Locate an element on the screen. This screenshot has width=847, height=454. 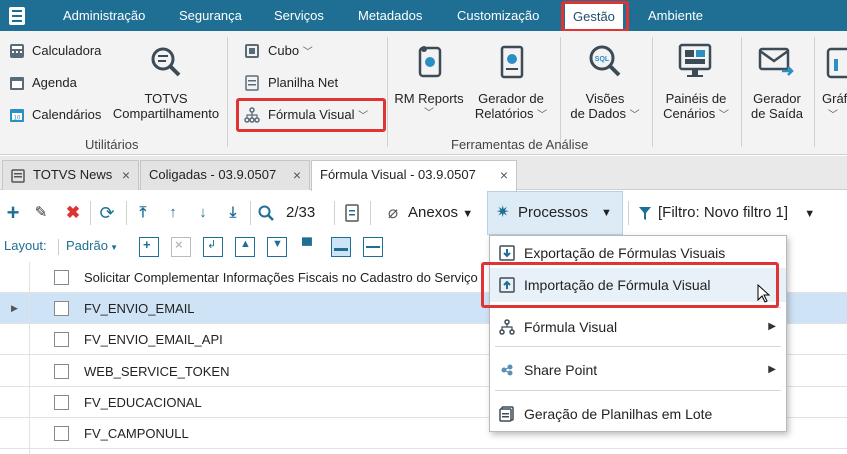
delete-icon: ✖ is located at coordinates (73, 213).